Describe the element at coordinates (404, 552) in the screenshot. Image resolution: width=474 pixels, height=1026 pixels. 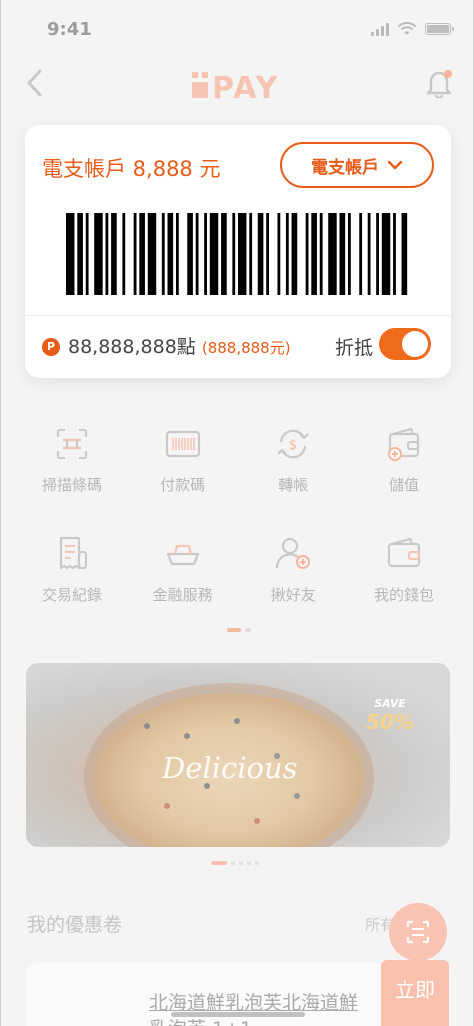
I see `wallet-icon` at that location.